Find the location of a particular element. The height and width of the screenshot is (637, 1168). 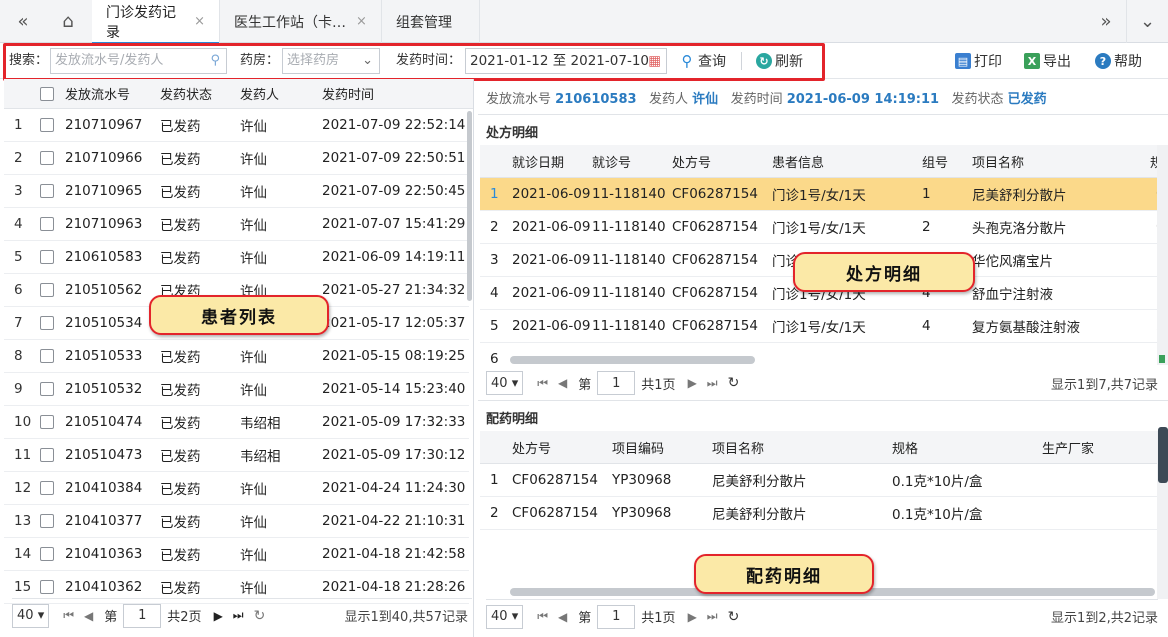

table-row: 14 210410363 已发药 许仙 2021-04-18 21:42:58 is located at coordinates (236, 554).